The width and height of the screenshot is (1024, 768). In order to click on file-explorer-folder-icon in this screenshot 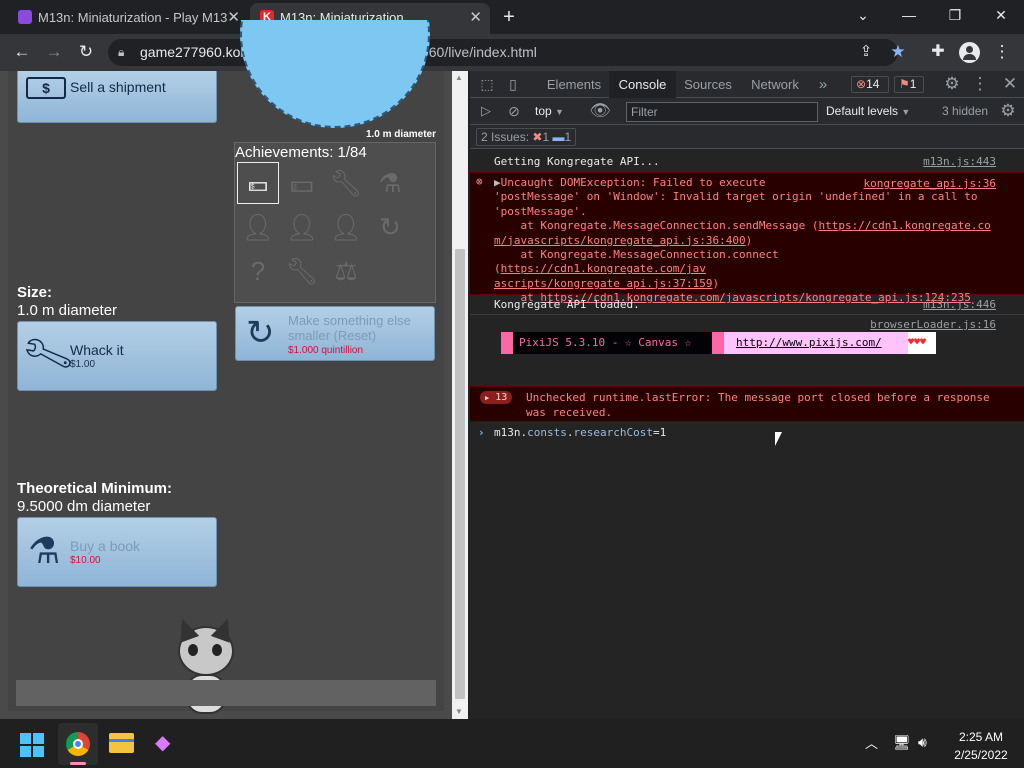, I will do `click(121, 743)`.